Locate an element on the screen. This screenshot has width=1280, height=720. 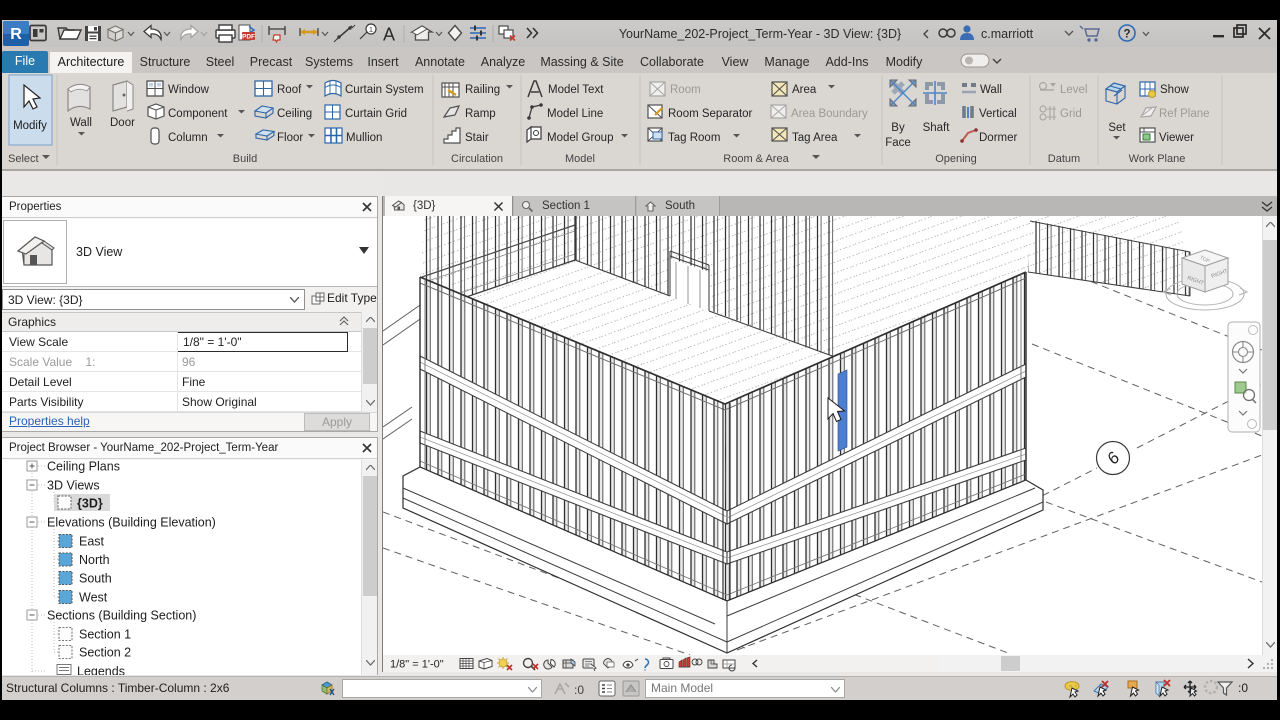
svg-text: Model Line is located at coordinates (575, 114).